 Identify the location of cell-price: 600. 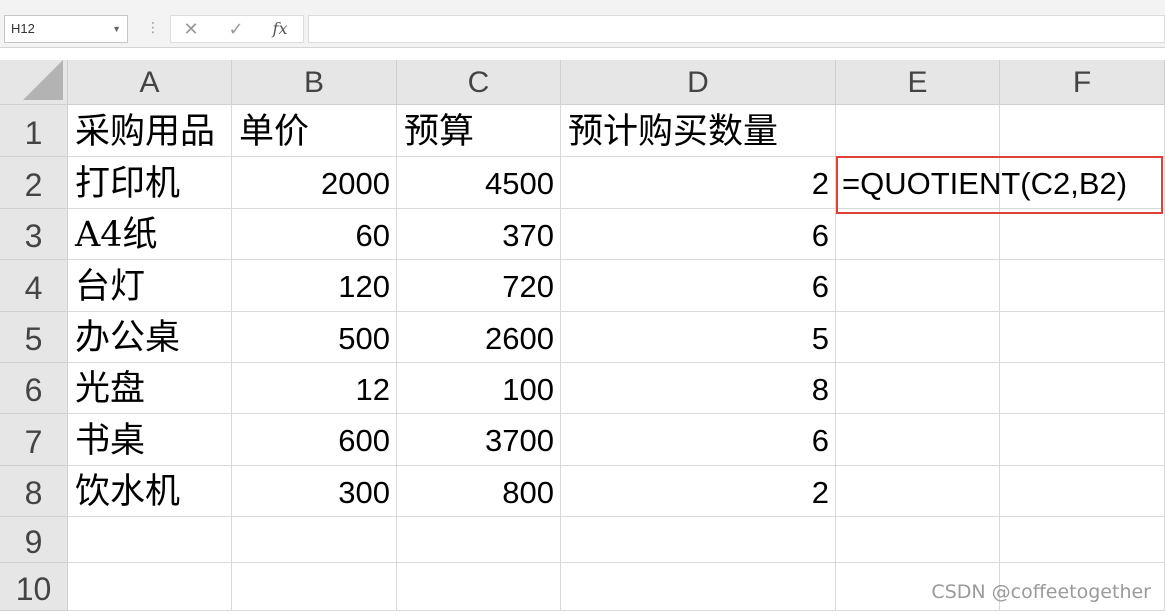
(314, 440).